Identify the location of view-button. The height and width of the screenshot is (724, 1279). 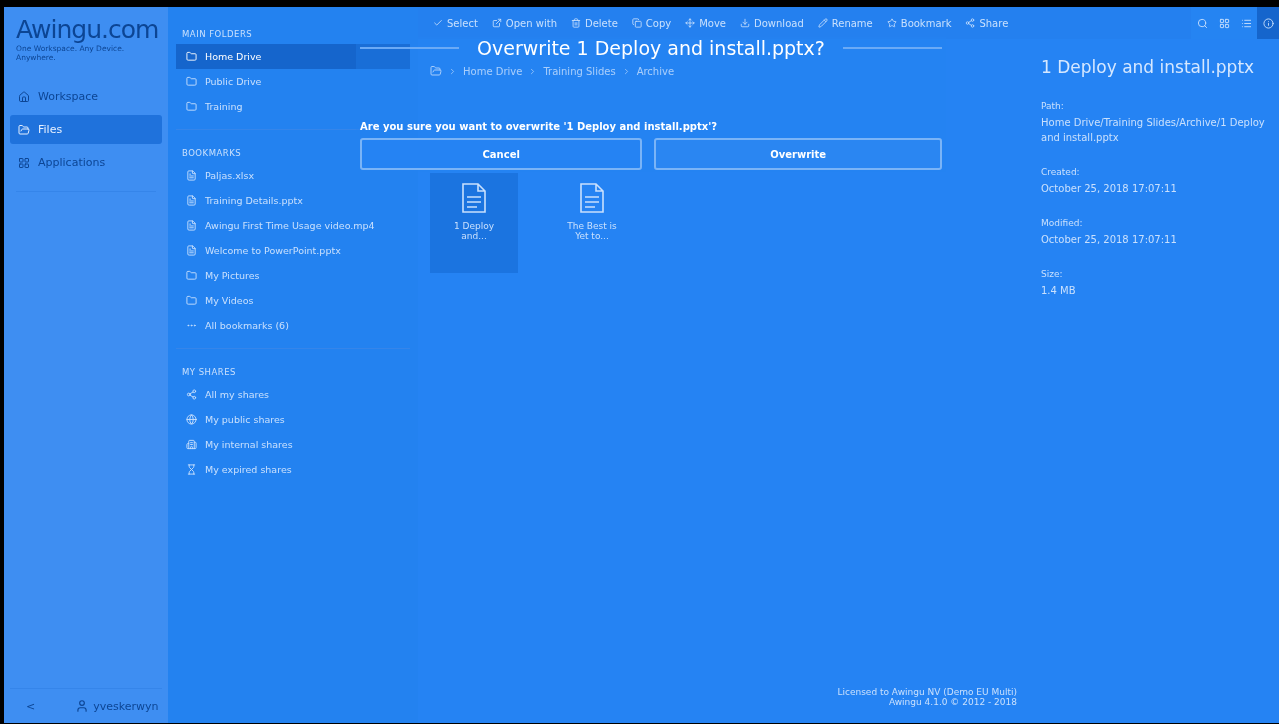
(1268, 23).